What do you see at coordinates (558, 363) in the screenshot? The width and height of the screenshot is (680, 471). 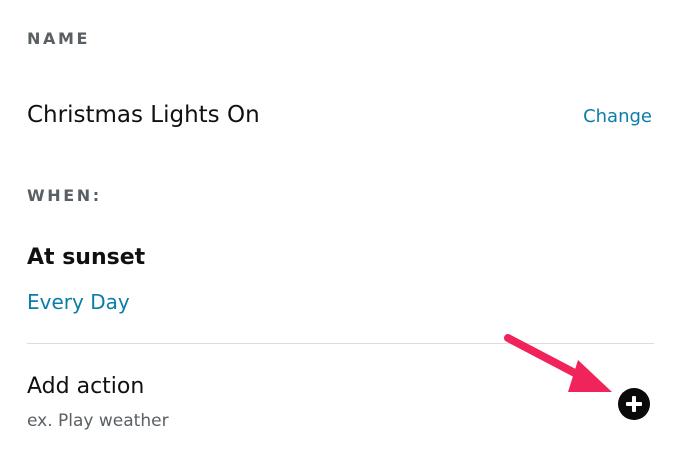 I see `annotation-arrow-icon` at bounding box center [558, 363].